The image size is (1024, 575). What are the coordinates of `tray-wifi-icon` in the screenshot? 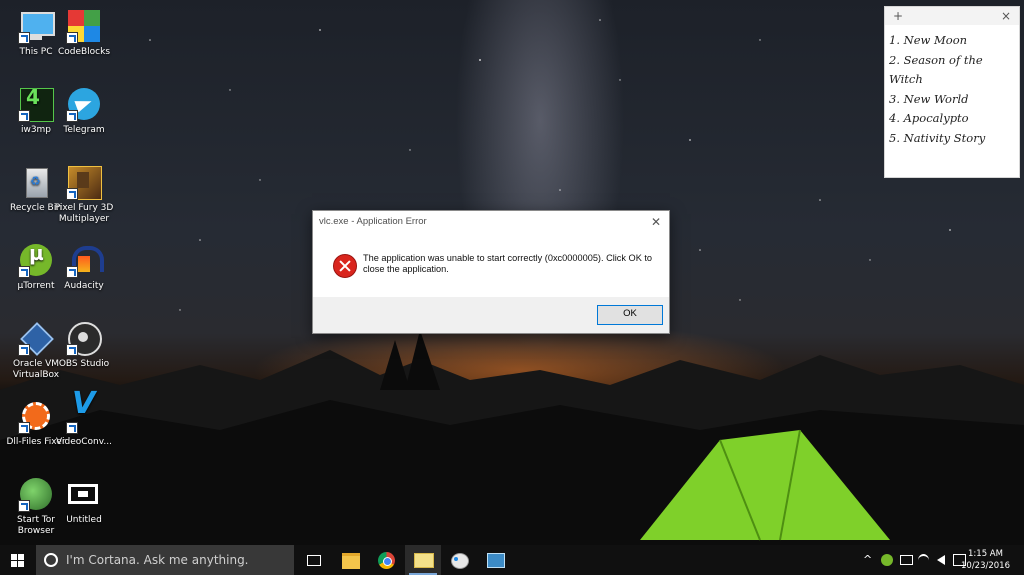 It's located at (923, 560).